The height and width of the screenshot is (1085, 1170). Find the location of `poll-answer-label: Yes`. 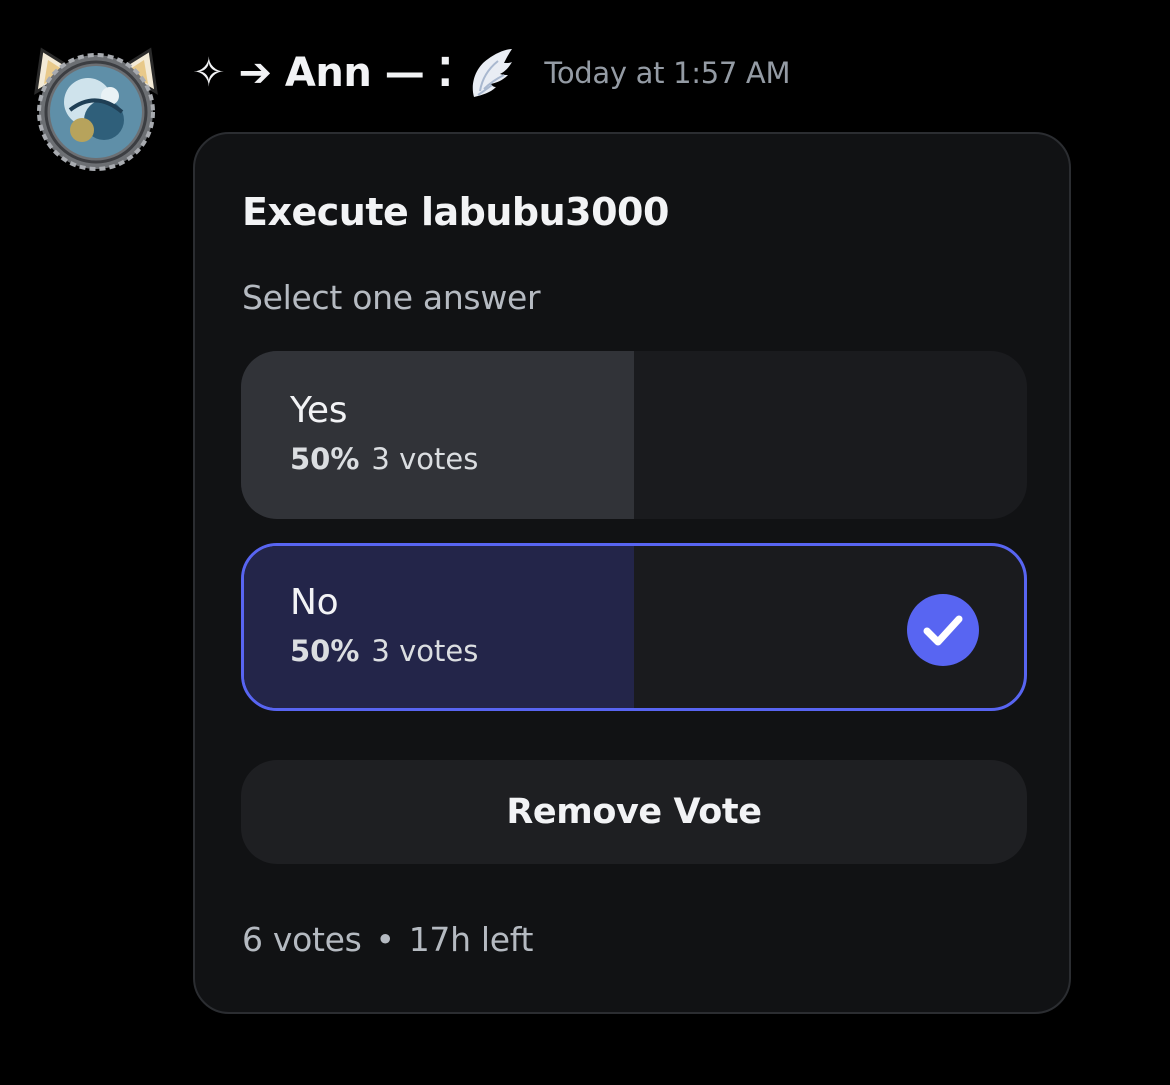

poll-answer-label: Yes is located at coordinates (319, 410).